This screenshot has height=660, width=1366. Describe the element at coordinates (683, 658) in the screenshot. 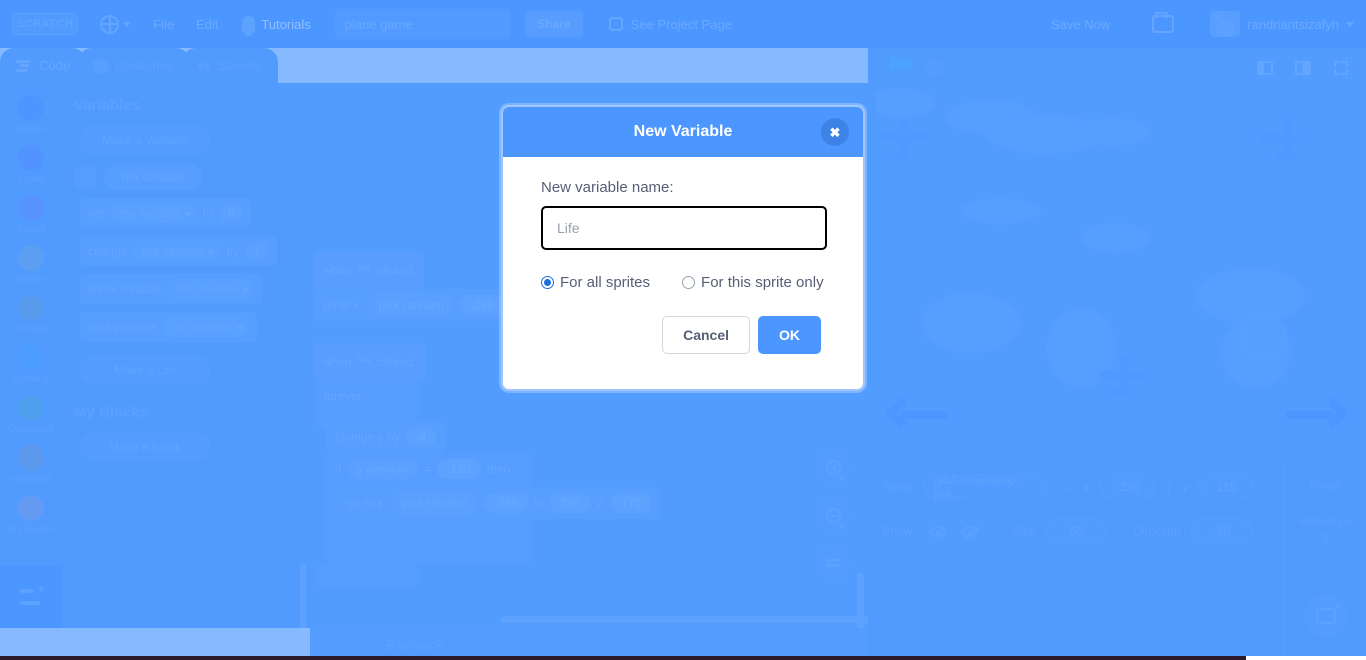

I see `bottom-strip` at that location.